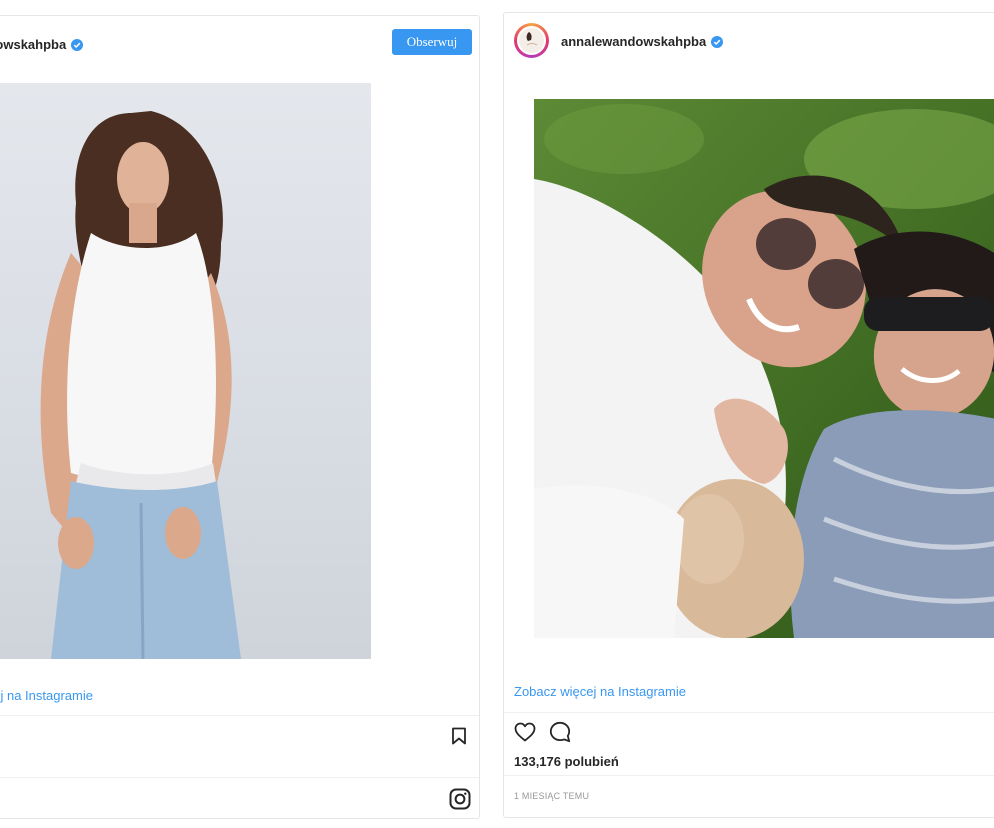  I want to click on post-timestamp: 1 MIESIĄC TEMU, so click(552, 796).